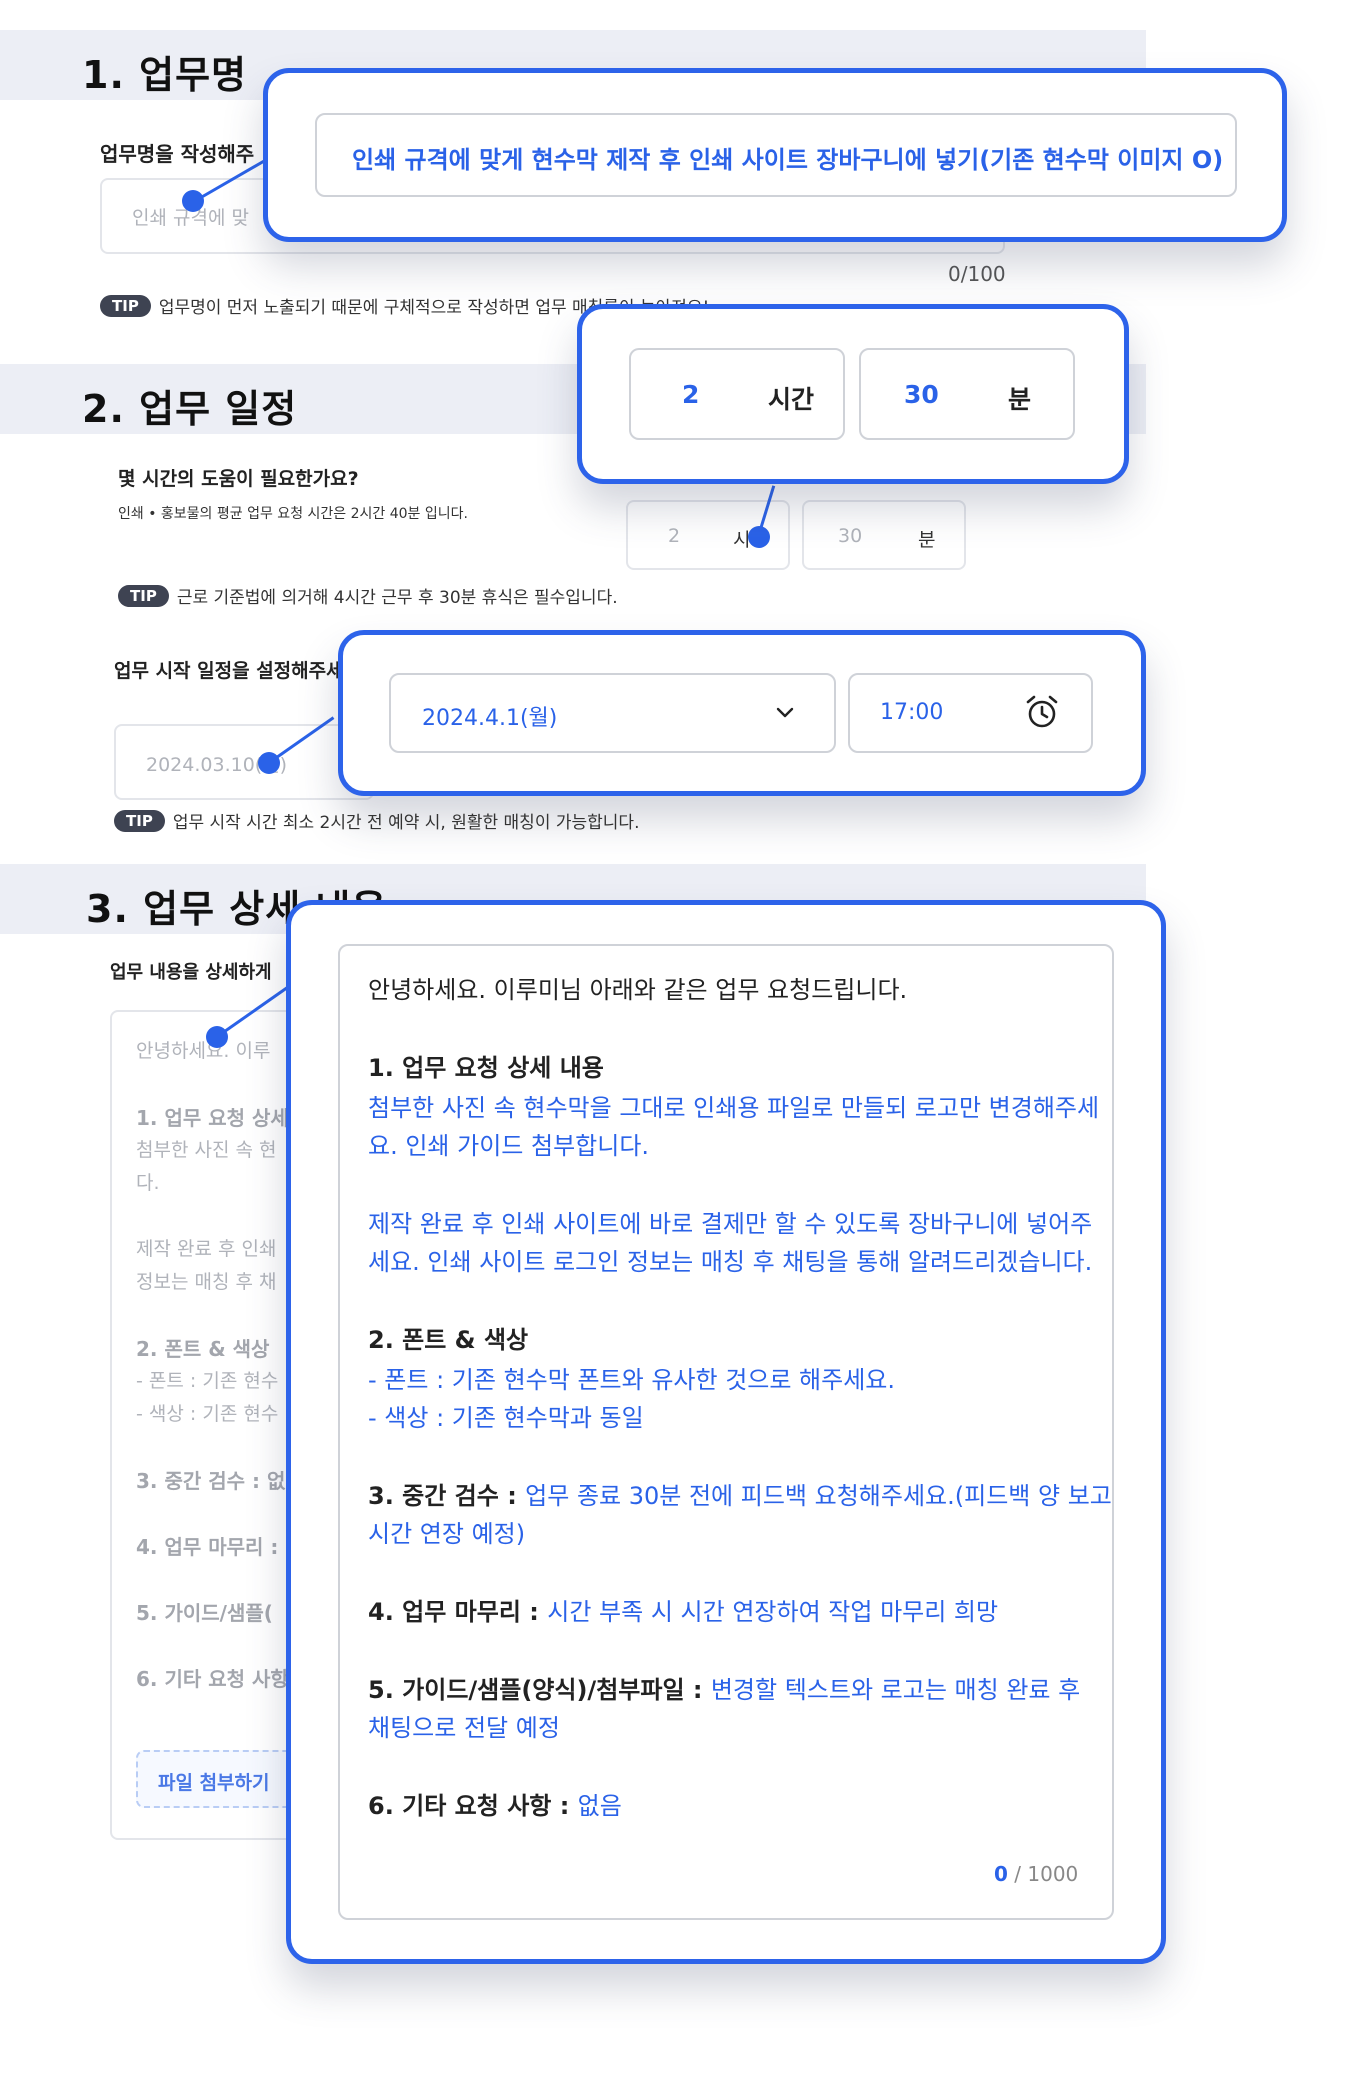  What do you see at coordinates (464, 1728) in the screenshot?
I see `detail-item5-l2: 채팅으로 전달 예정` at bounding box center [464, 1728].